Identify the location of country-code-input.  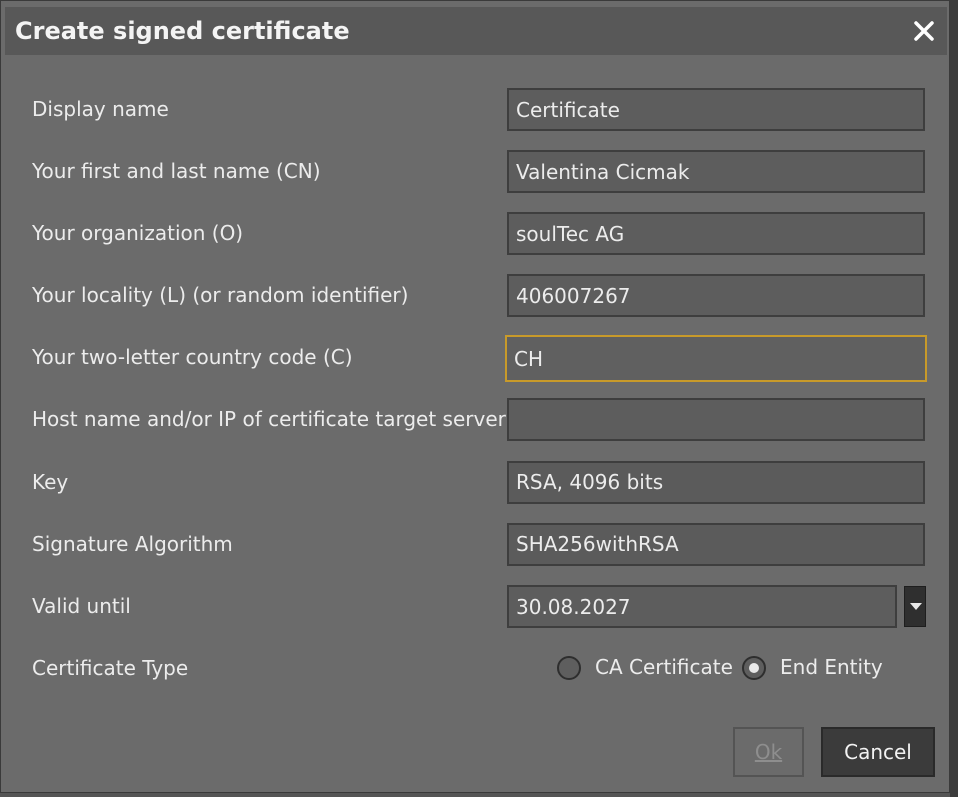
(716, 358).